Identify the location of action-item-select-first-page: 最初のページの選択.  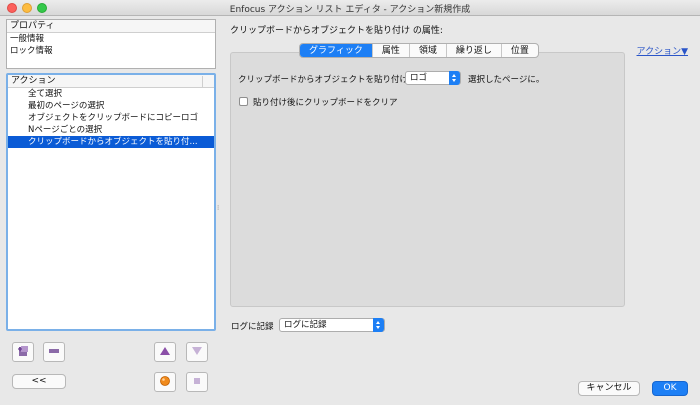
(111, 106).